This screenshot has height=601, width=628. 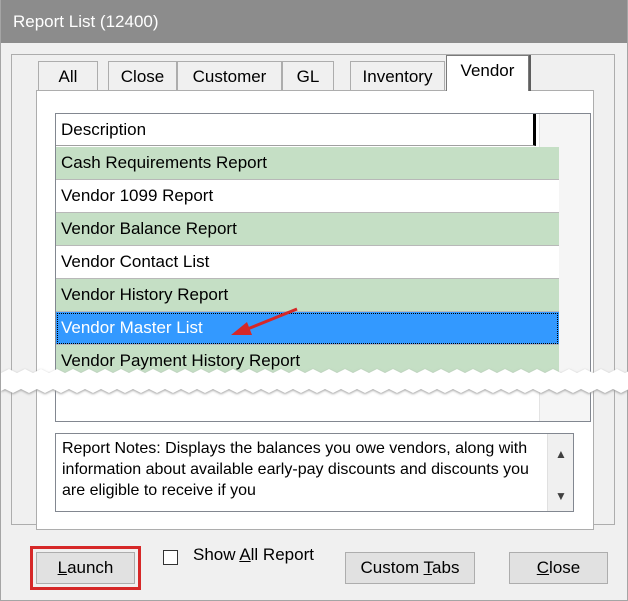 I want to click on tab-close: Close, so click(x=142, y=77).